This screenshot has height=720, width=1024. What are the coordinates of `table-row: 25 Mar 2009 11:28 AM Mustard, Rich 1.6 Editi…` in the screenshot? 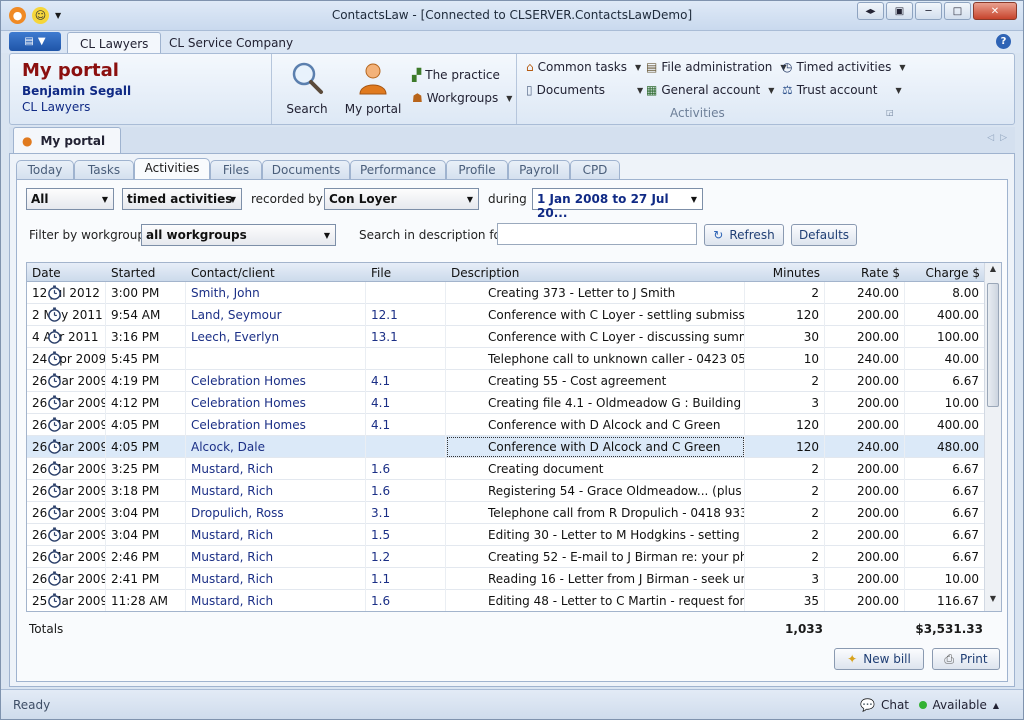 It's located at (506, 600).